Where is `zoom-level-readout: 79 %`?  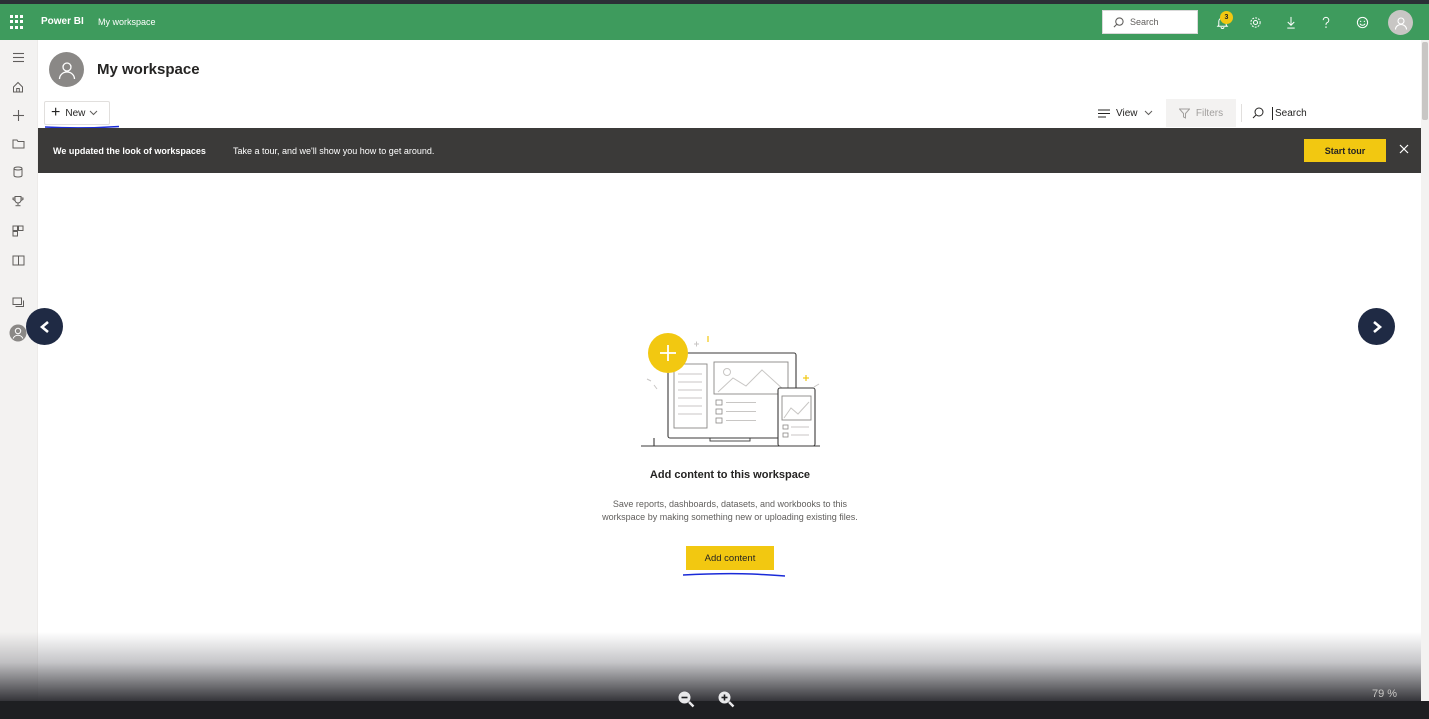
zoom-level-readout: 79 % is located at coordinates (1385, 694).